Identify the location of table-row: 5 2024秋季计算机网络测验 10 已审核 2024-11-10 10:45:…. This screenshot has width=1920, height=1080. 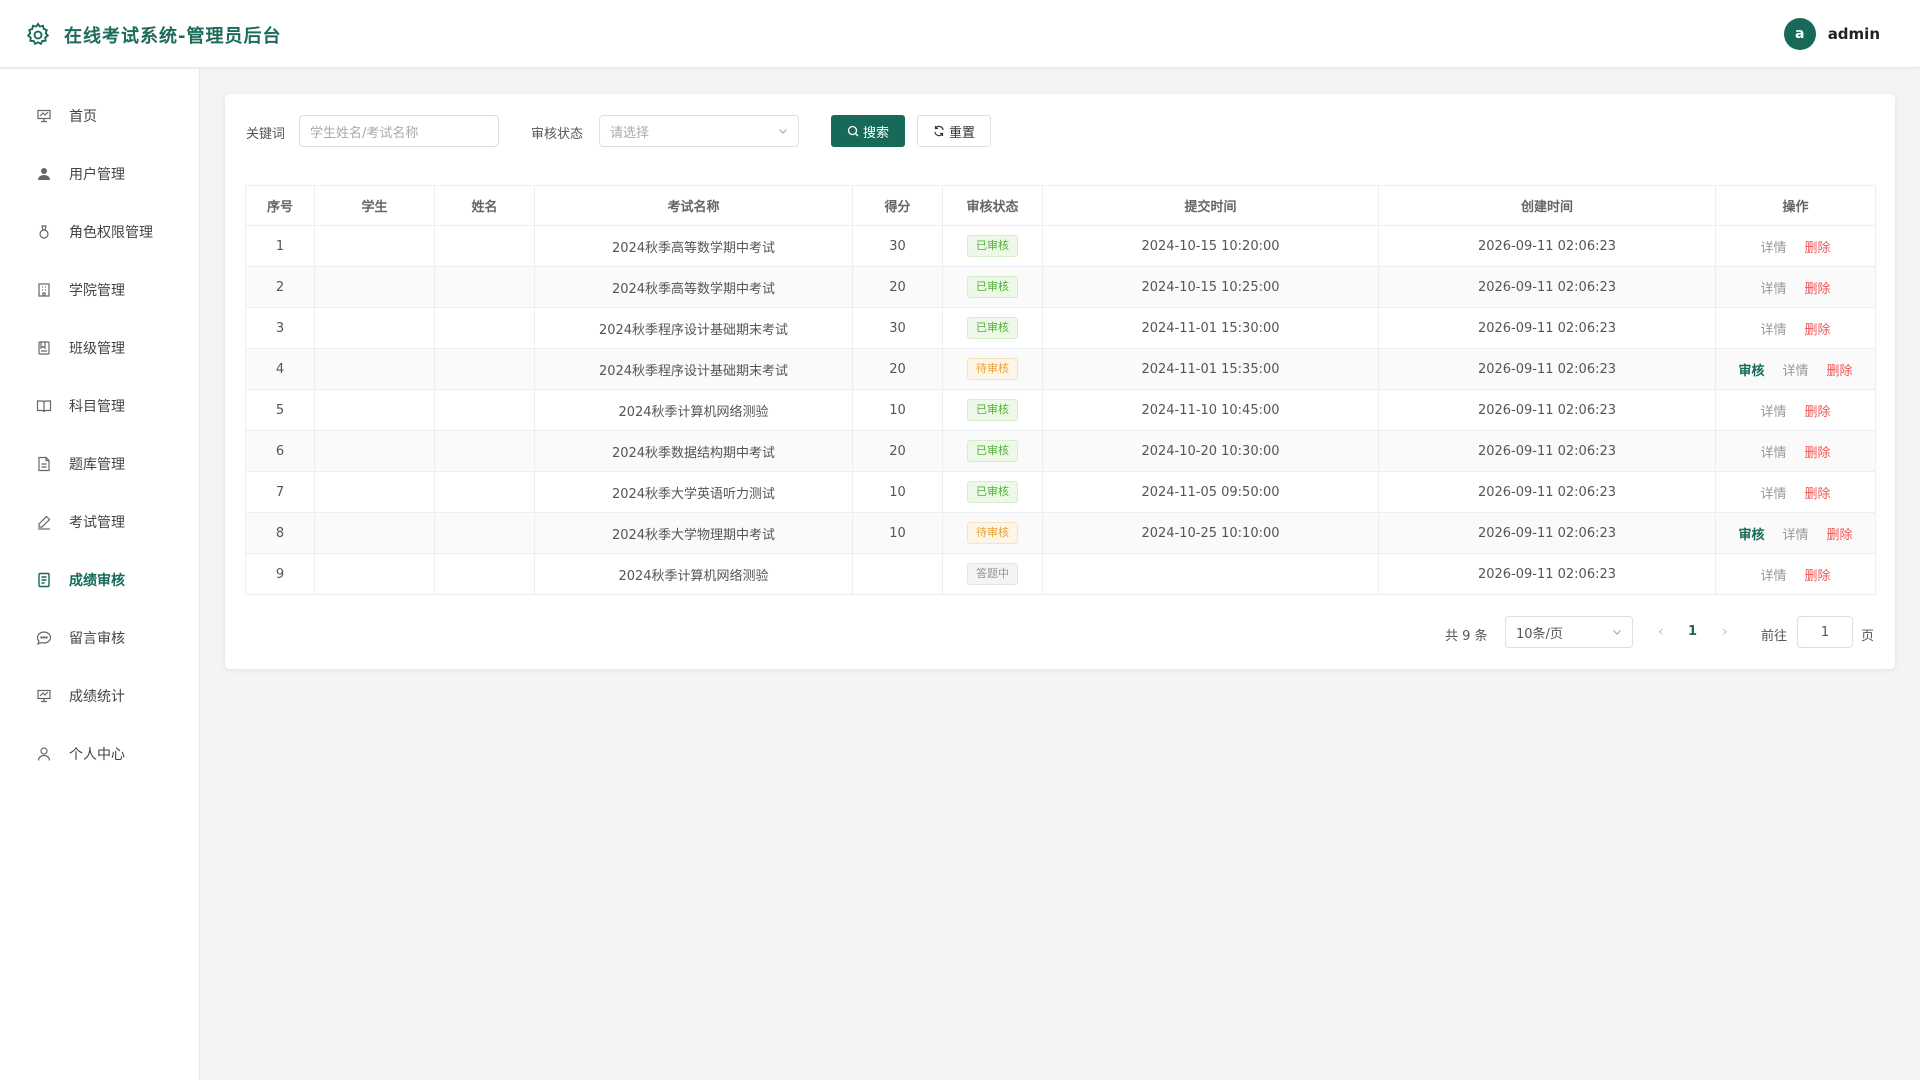
(1060, 410).